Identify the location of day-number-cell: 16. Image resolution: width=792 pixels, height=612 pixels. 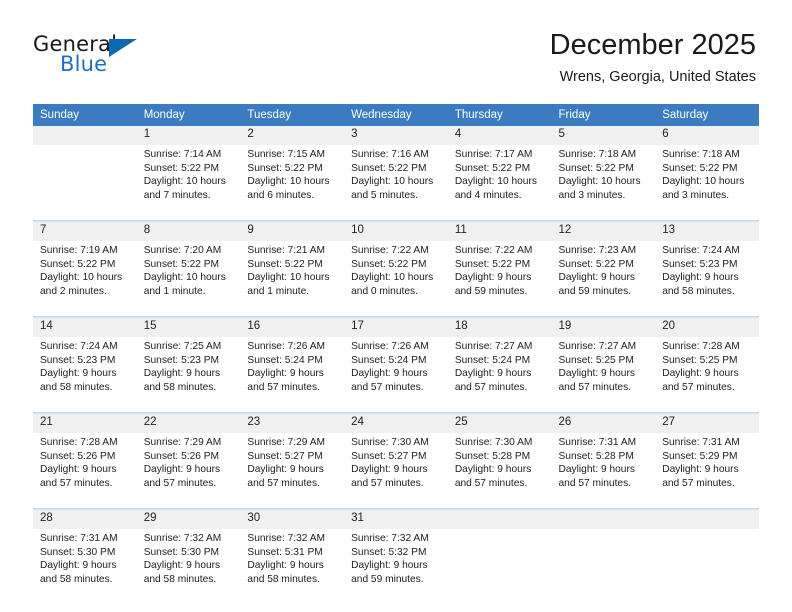
(292, 327).